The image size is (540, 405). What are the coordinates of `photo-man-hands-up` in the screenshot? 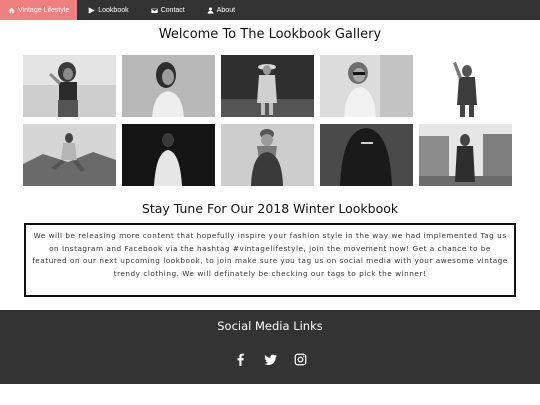 It's located at (465, 86).